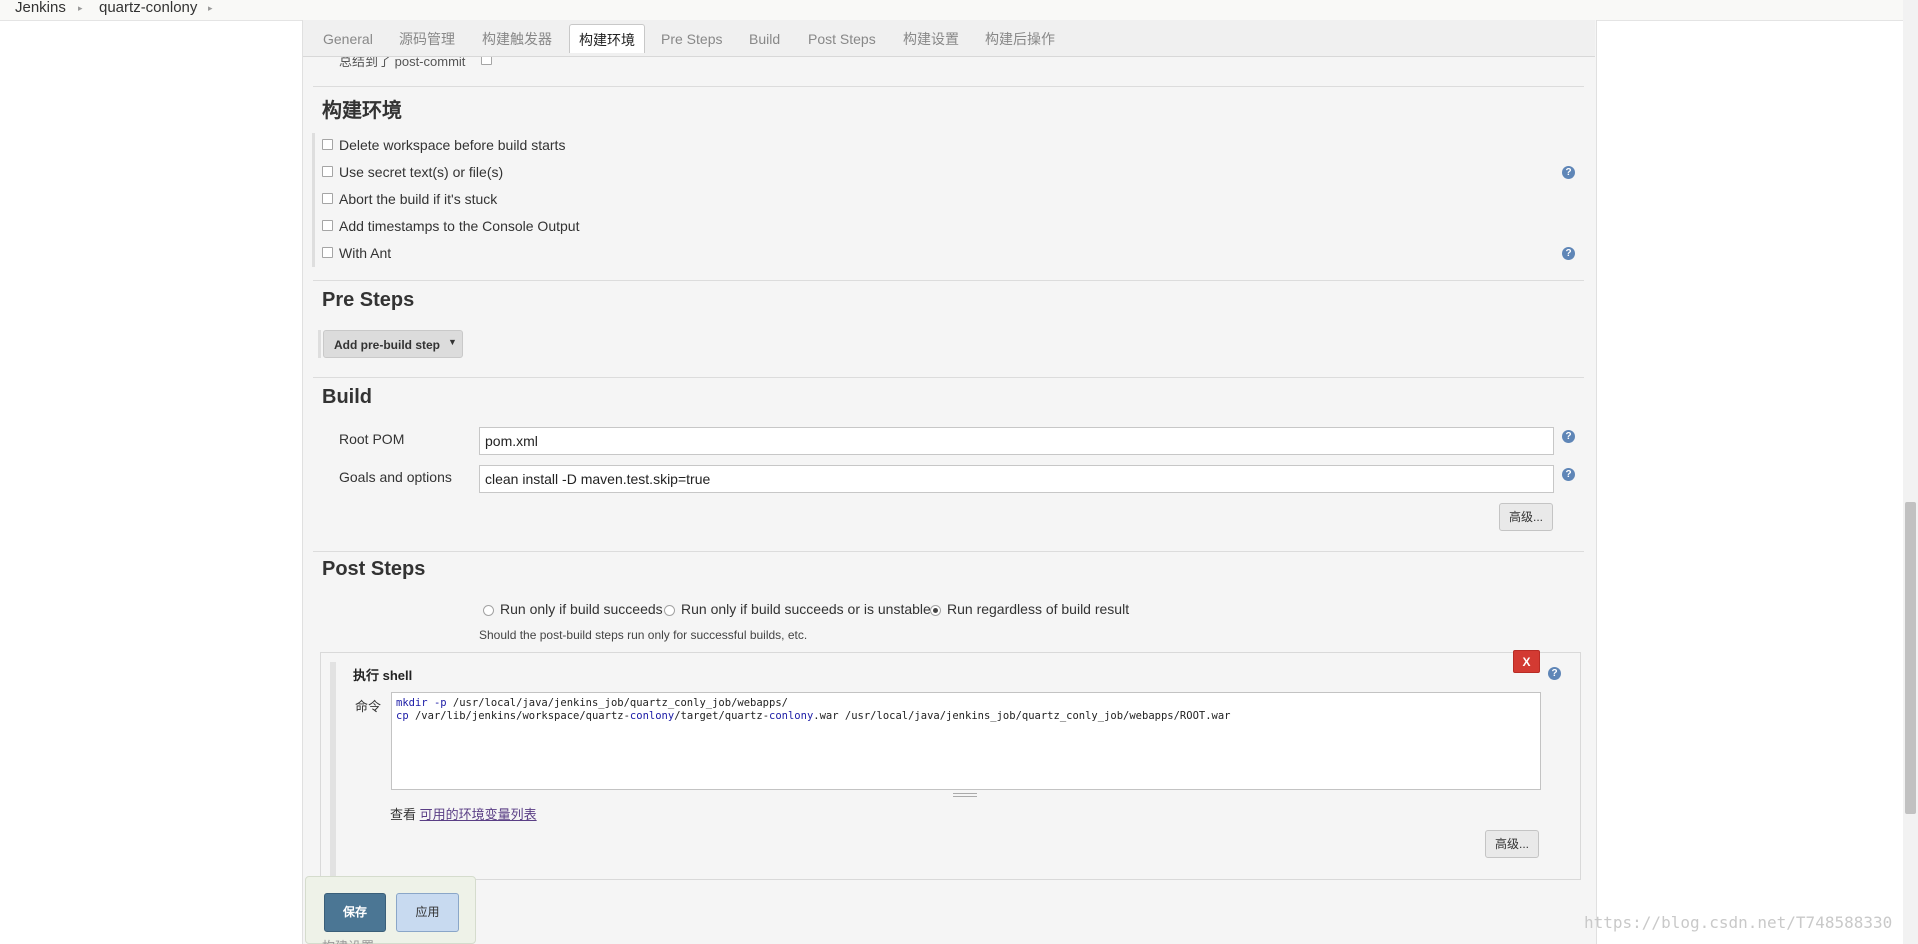 This screenshot has width=1918, height=944. Describe the element at coordinates (418, 199) in the screenshot. I see `label-abort-stuck: Abort the build if it's stuck` at that location.